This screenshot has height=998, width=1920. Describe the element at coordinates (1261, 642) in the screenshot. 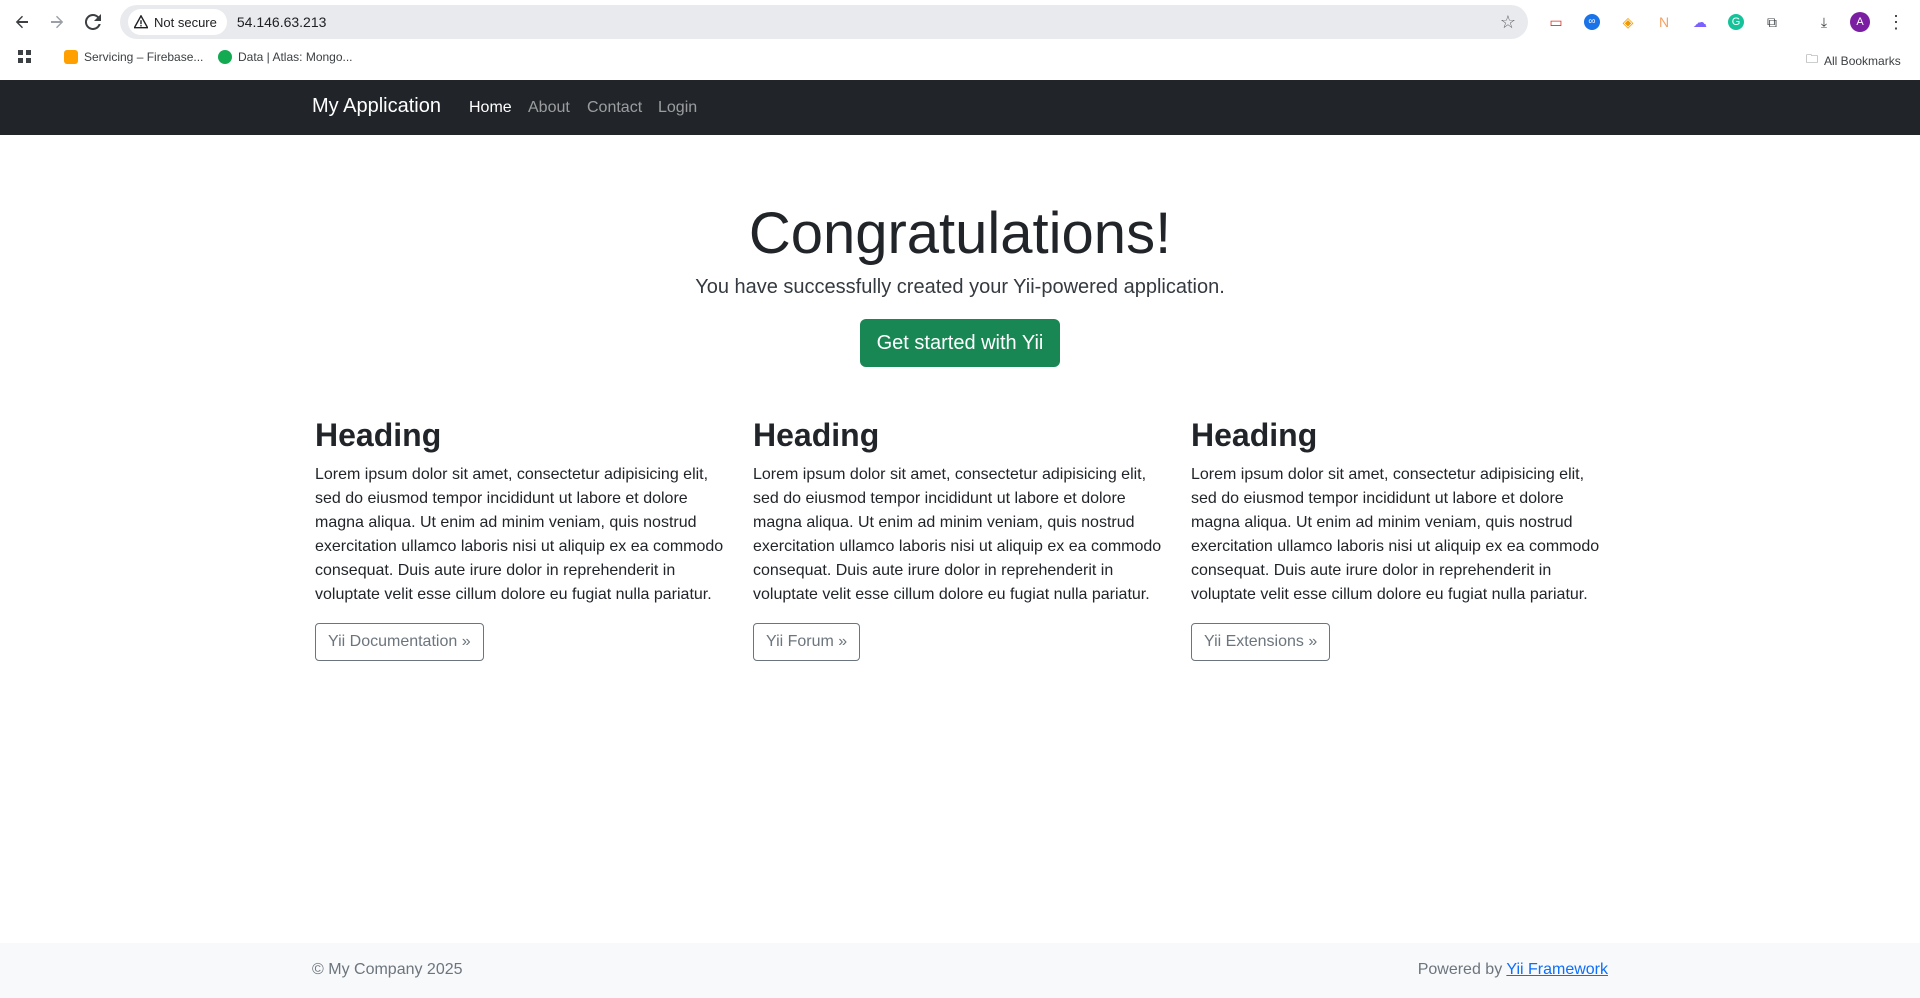

I see `yii-extensions-button: Yii Extensions »` at that location.